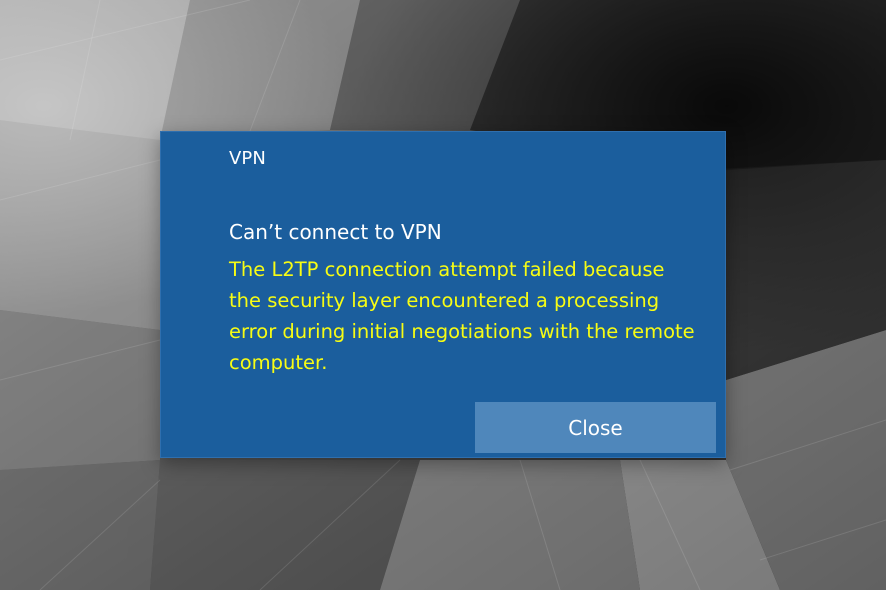 Image resolution: width=886 pixels, height=590 pixels. What do you see at coordinates (595, 427) in the screenshot?
I see `close-button: Close` at bounding box center [595, 427].